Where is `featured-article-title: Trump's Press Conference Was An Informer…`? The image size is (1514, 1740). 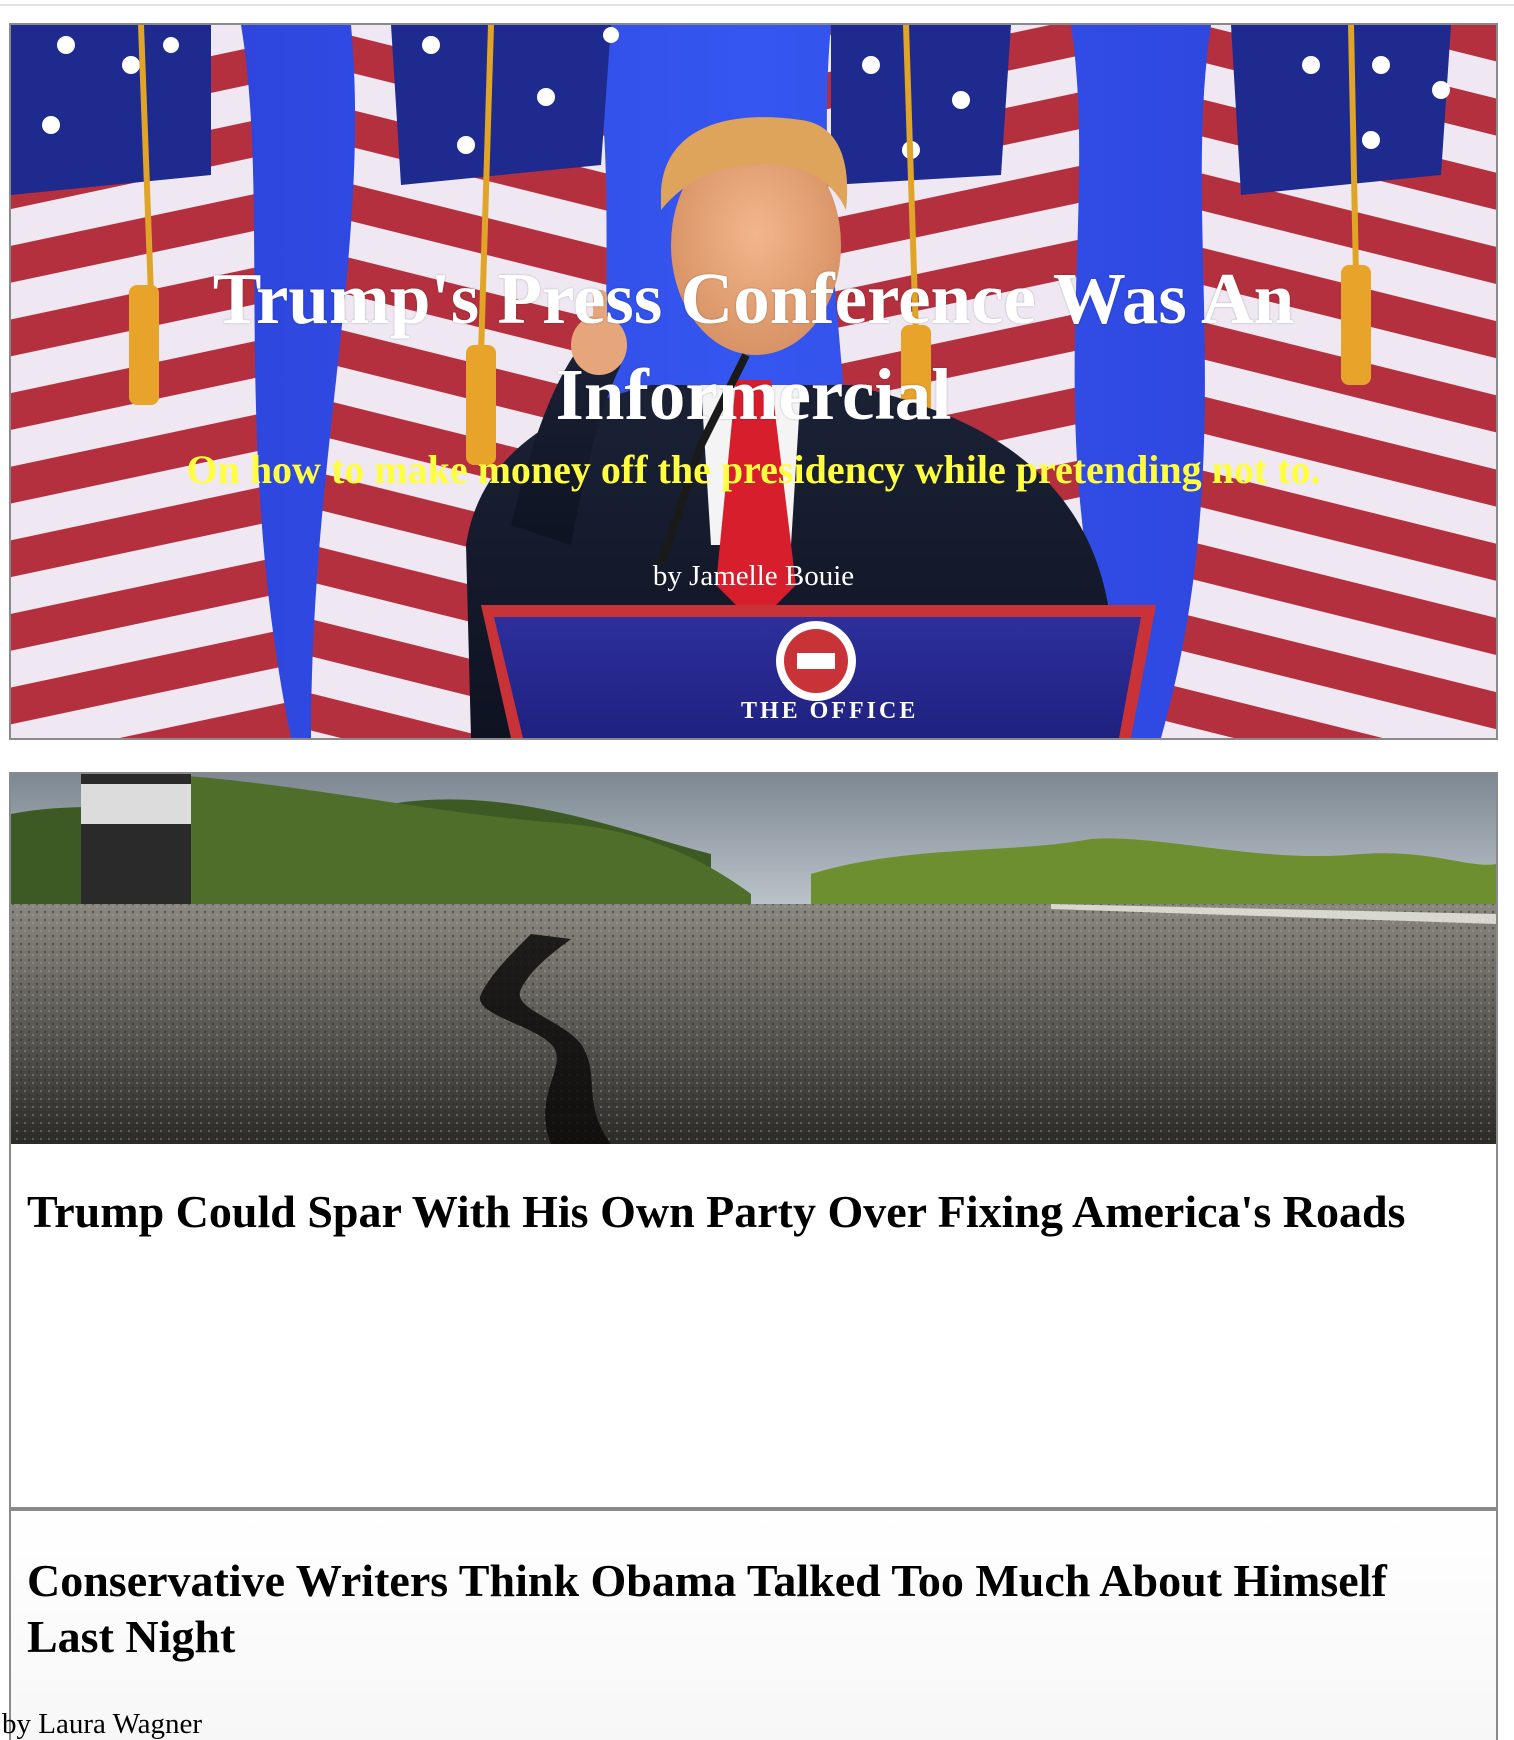
featured-article-title: Trump's Press Conference Was An Informer… is located at coordinates (753, 347).